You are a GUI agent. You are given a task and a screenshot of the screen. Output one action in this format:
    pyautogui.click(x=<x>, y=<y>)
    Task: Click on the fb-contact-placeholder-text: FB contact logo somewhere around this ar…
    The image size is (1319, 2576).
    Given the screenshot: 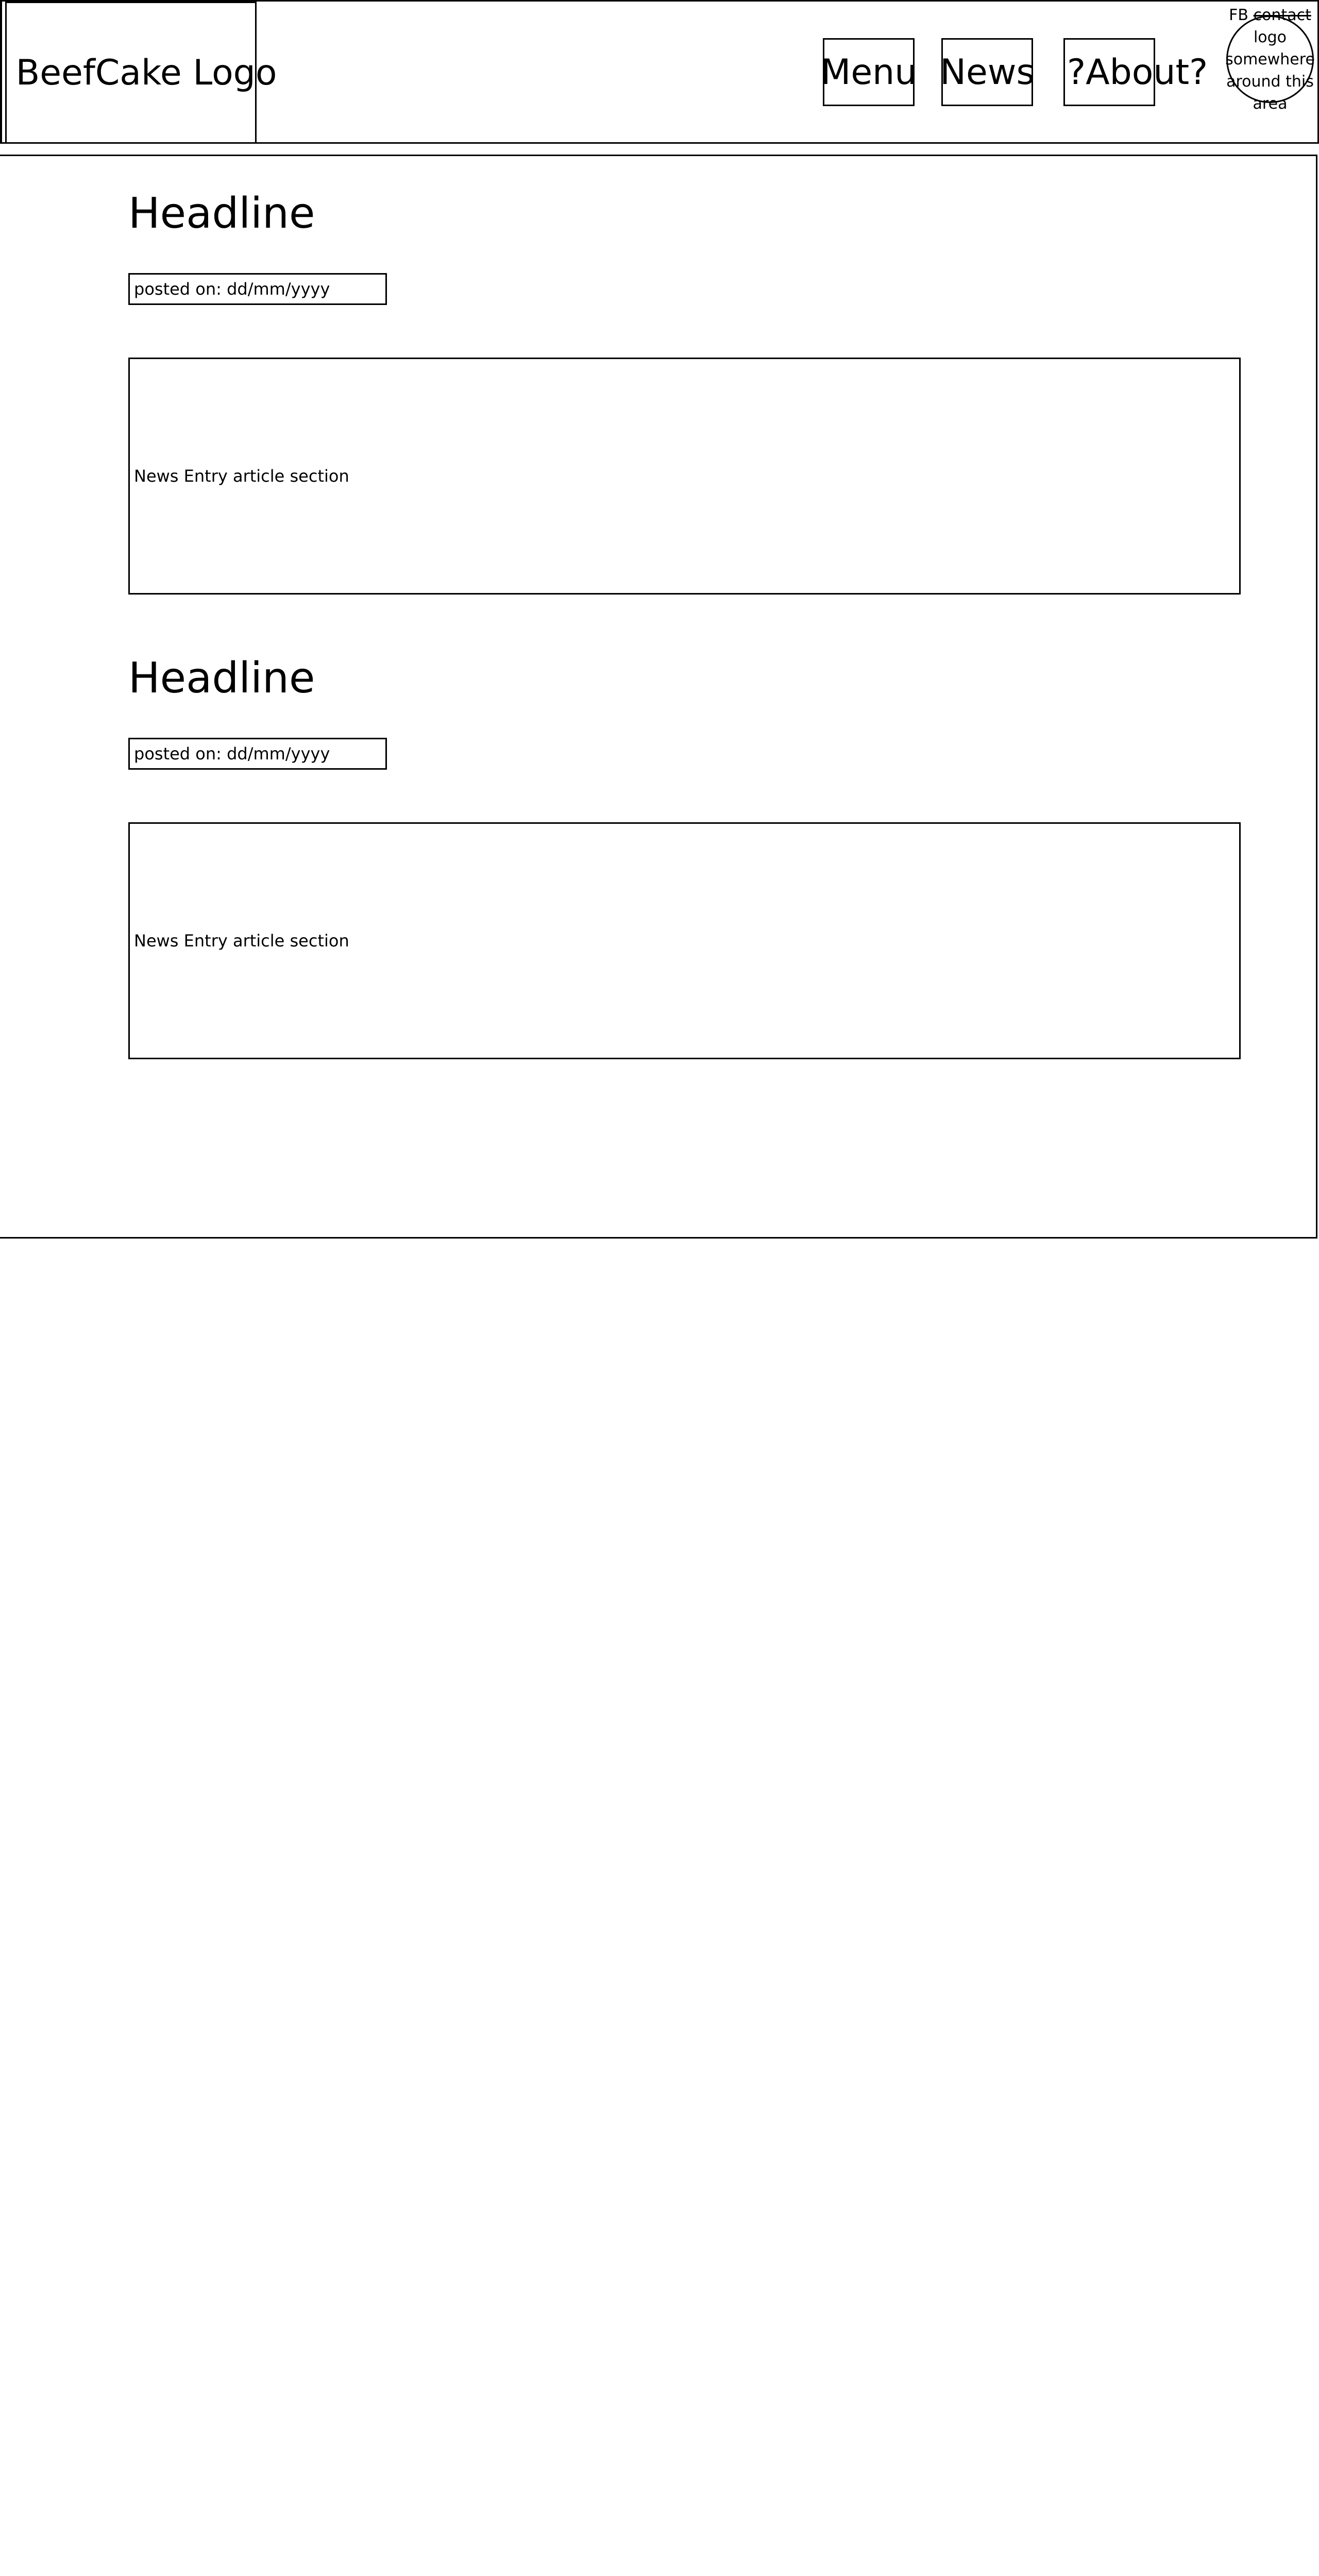 What is the action you would take?
    pyautogui.click(x=1269, y=59)
    